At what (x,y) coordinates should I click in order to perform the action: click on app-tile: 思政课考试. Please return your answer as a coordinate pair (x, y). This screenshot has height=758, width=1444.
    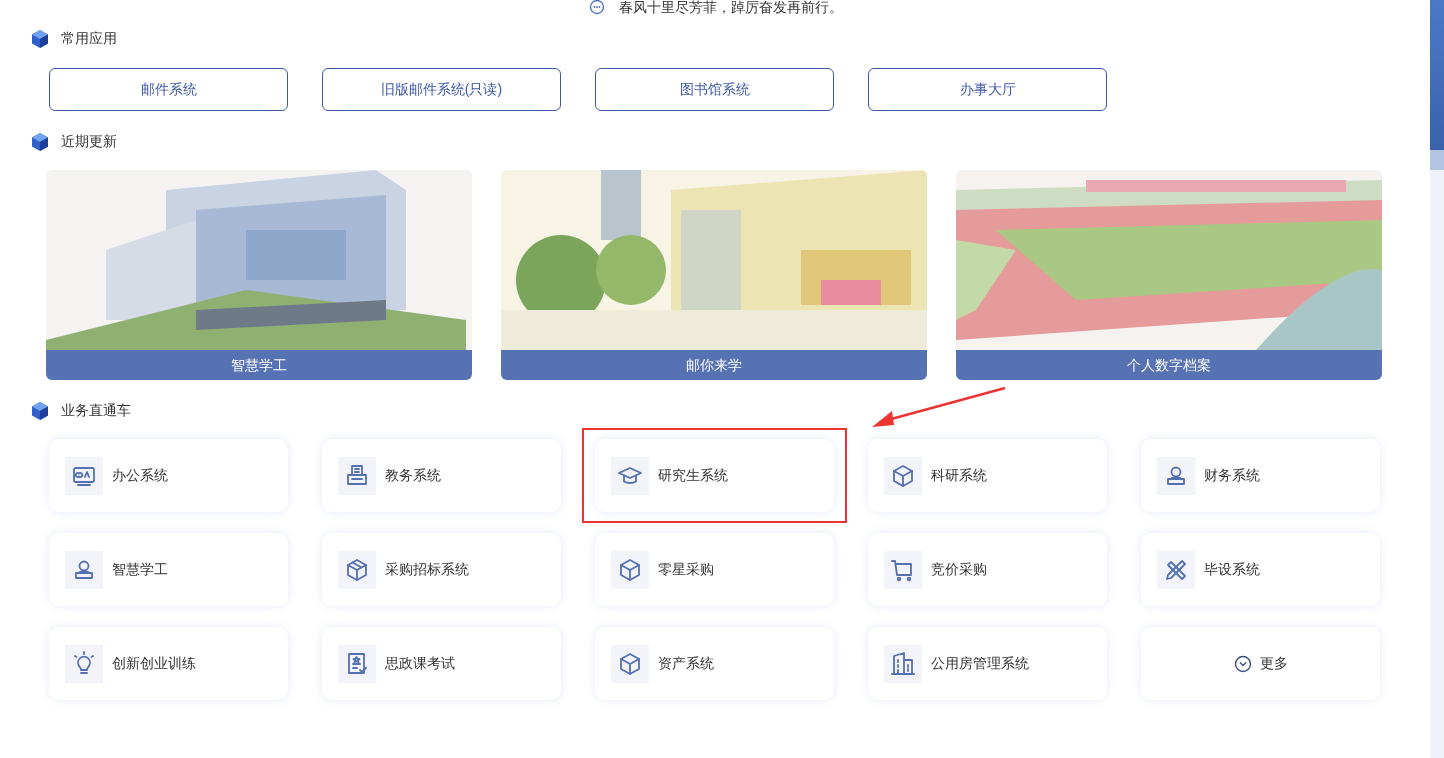
    Looking at the image, I should click on (441, 663).